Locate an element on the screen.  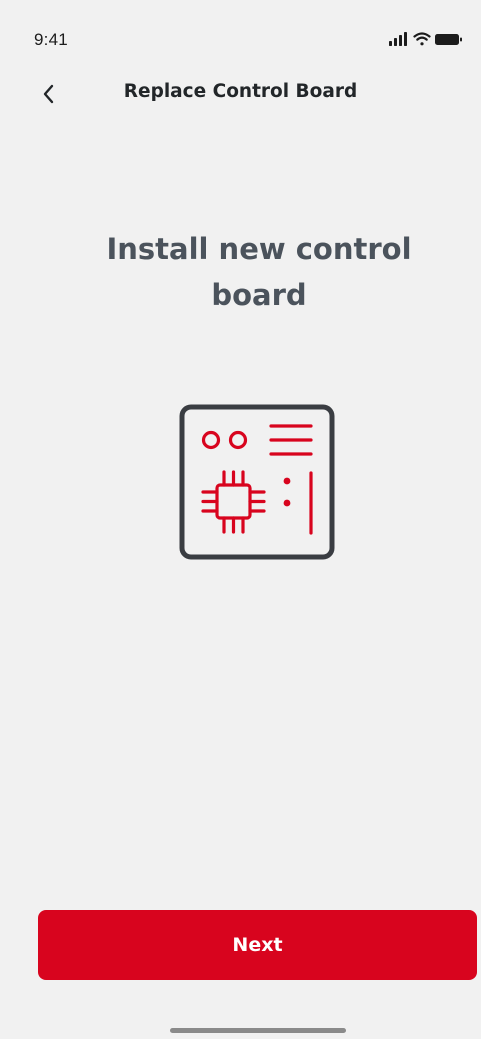
next-button-label: Next is located at coordinates (257, 945).